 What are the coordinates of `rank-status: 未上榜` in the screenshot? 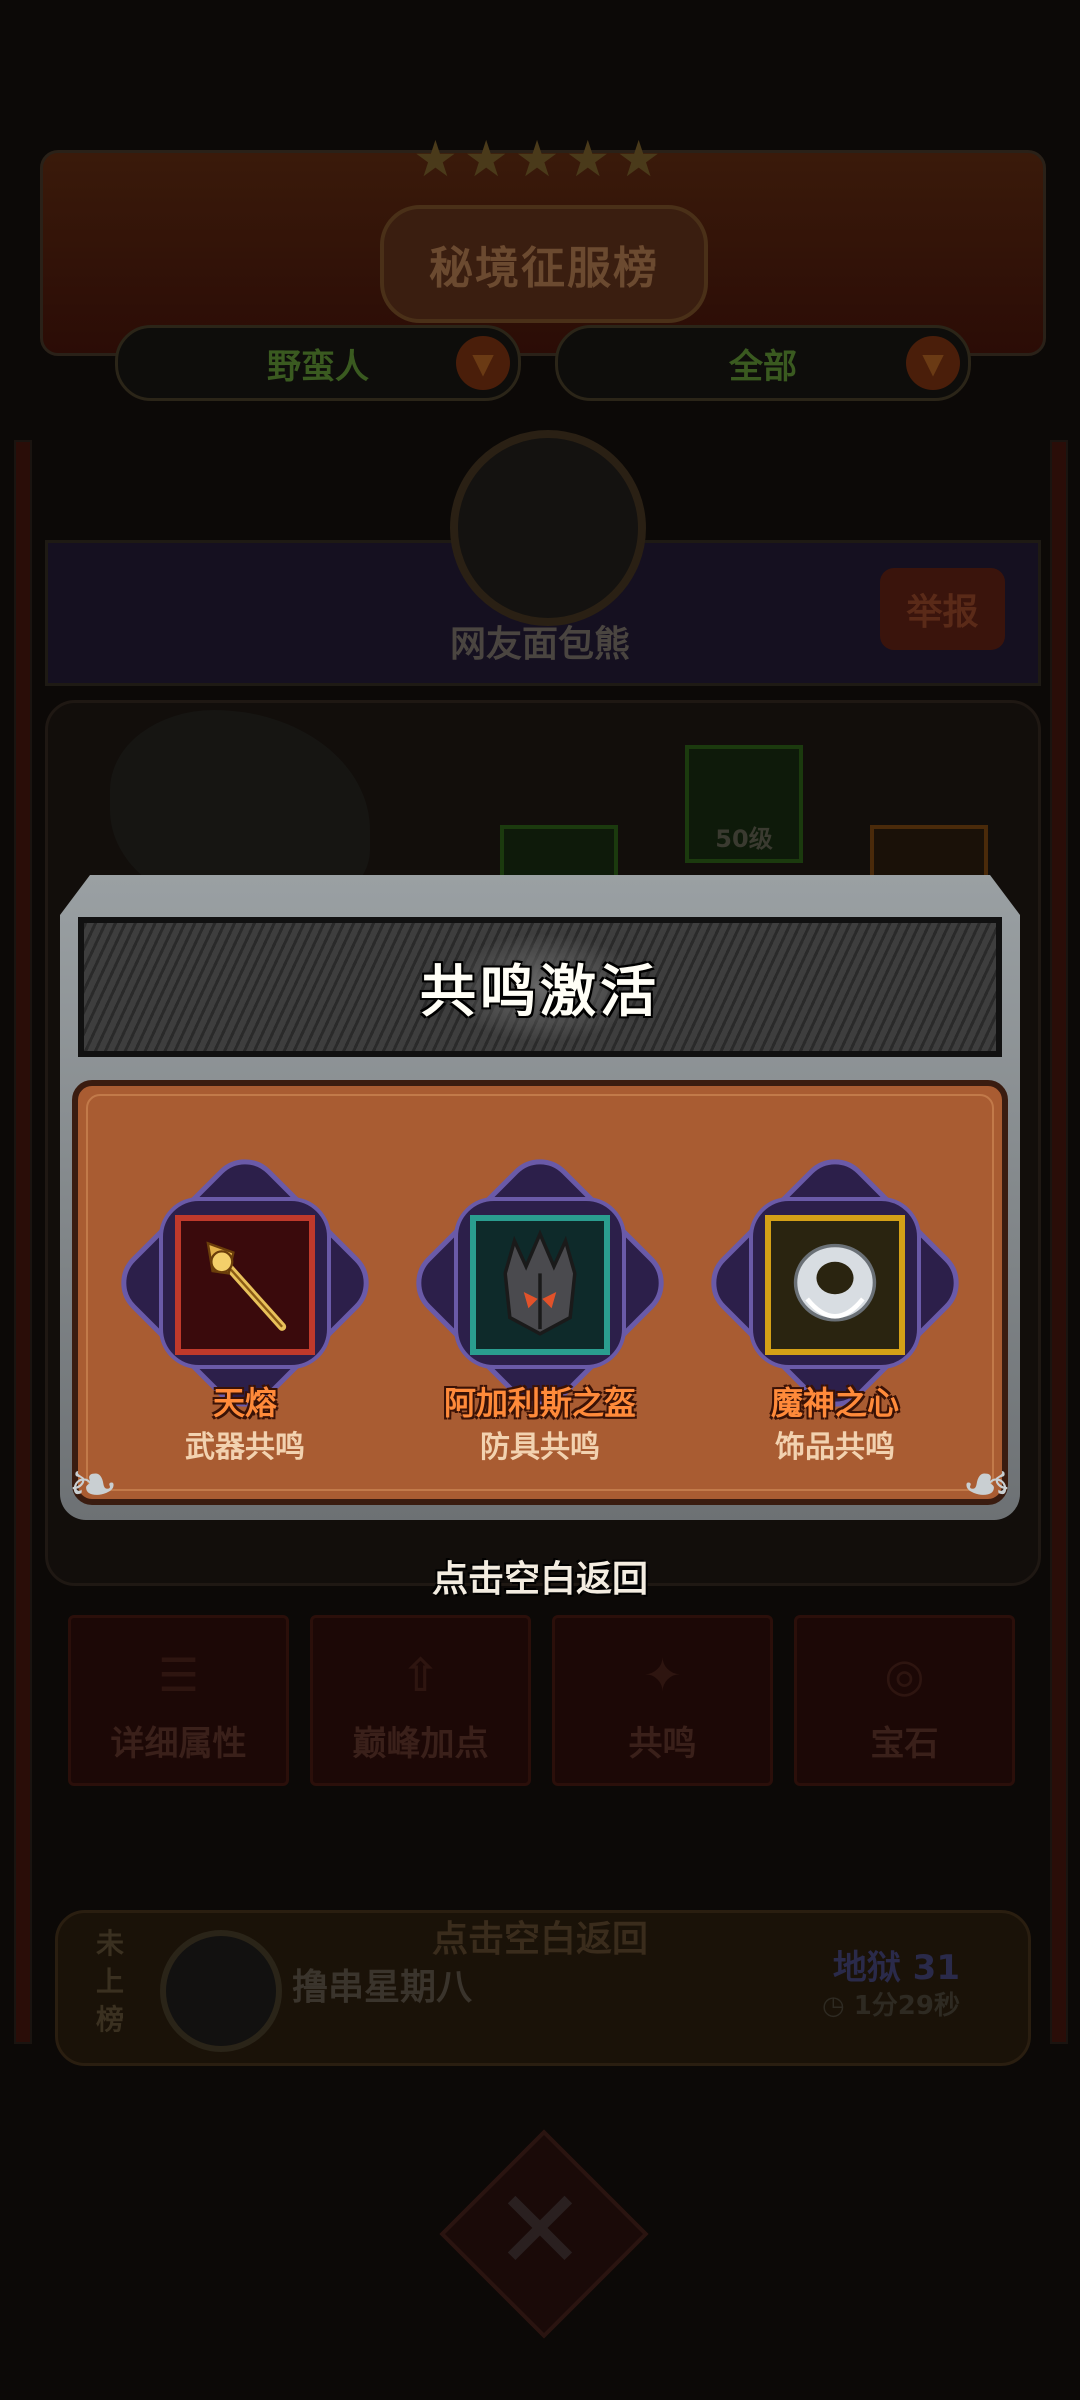 It's located at (109, 1981).